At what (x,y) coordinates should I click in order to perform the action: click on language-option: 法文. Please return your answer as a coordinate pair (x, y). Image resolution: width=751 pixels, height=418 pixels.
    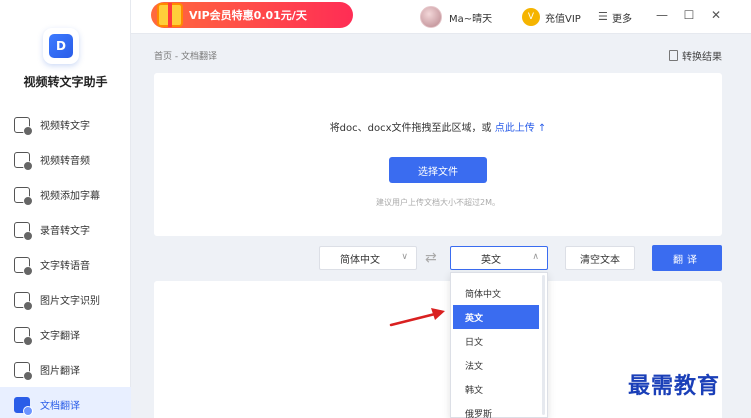
    Looking at the image, I should click on (494, 365).